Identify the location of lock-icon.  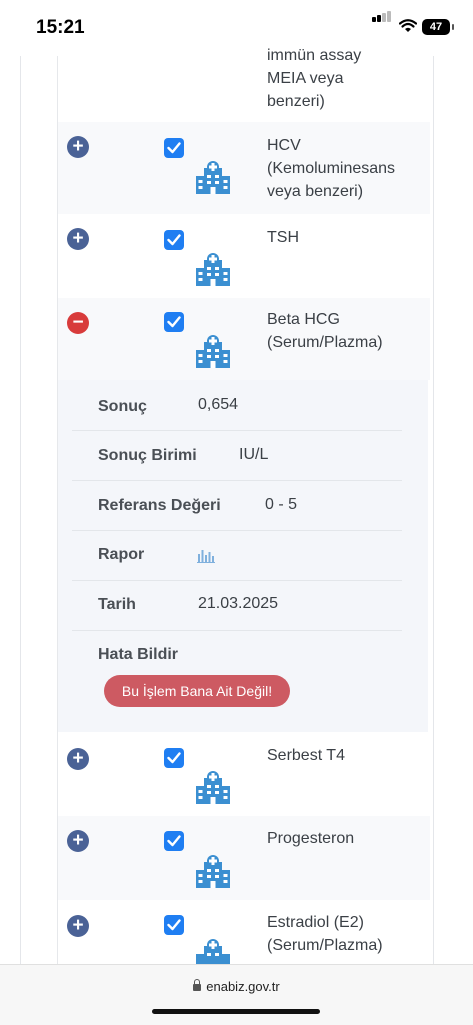
(197, 985).